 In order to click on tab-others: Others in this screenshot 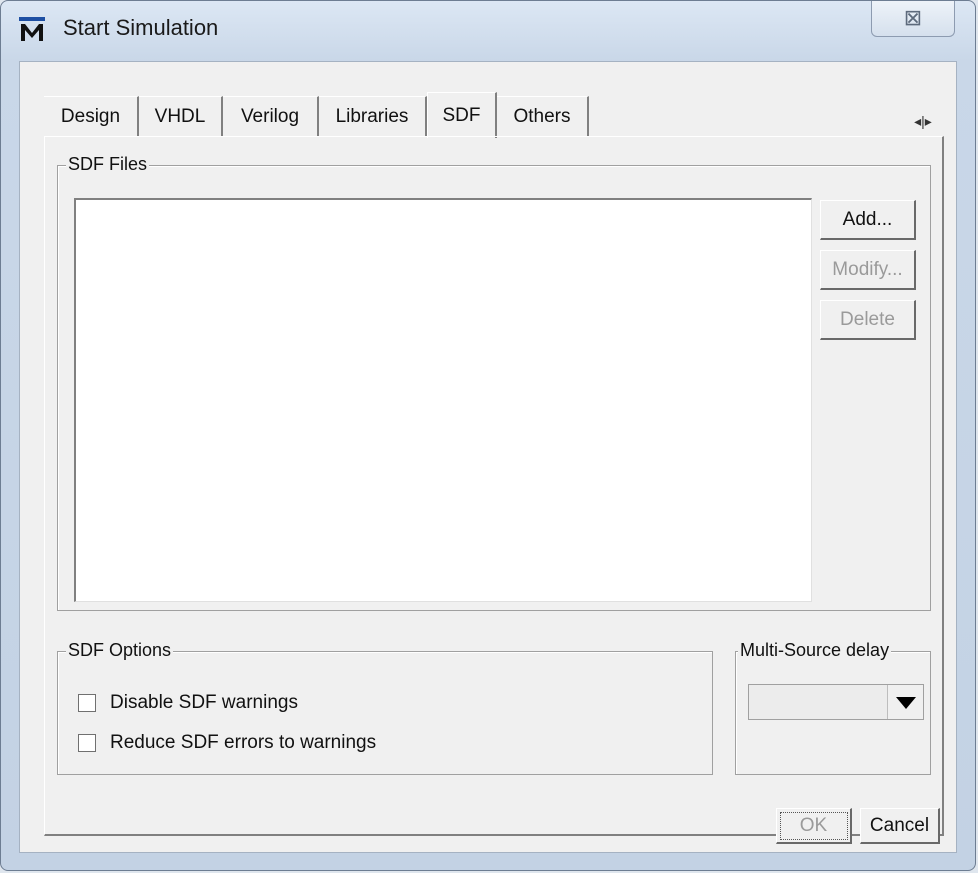, I will do `click(543, 116)`.